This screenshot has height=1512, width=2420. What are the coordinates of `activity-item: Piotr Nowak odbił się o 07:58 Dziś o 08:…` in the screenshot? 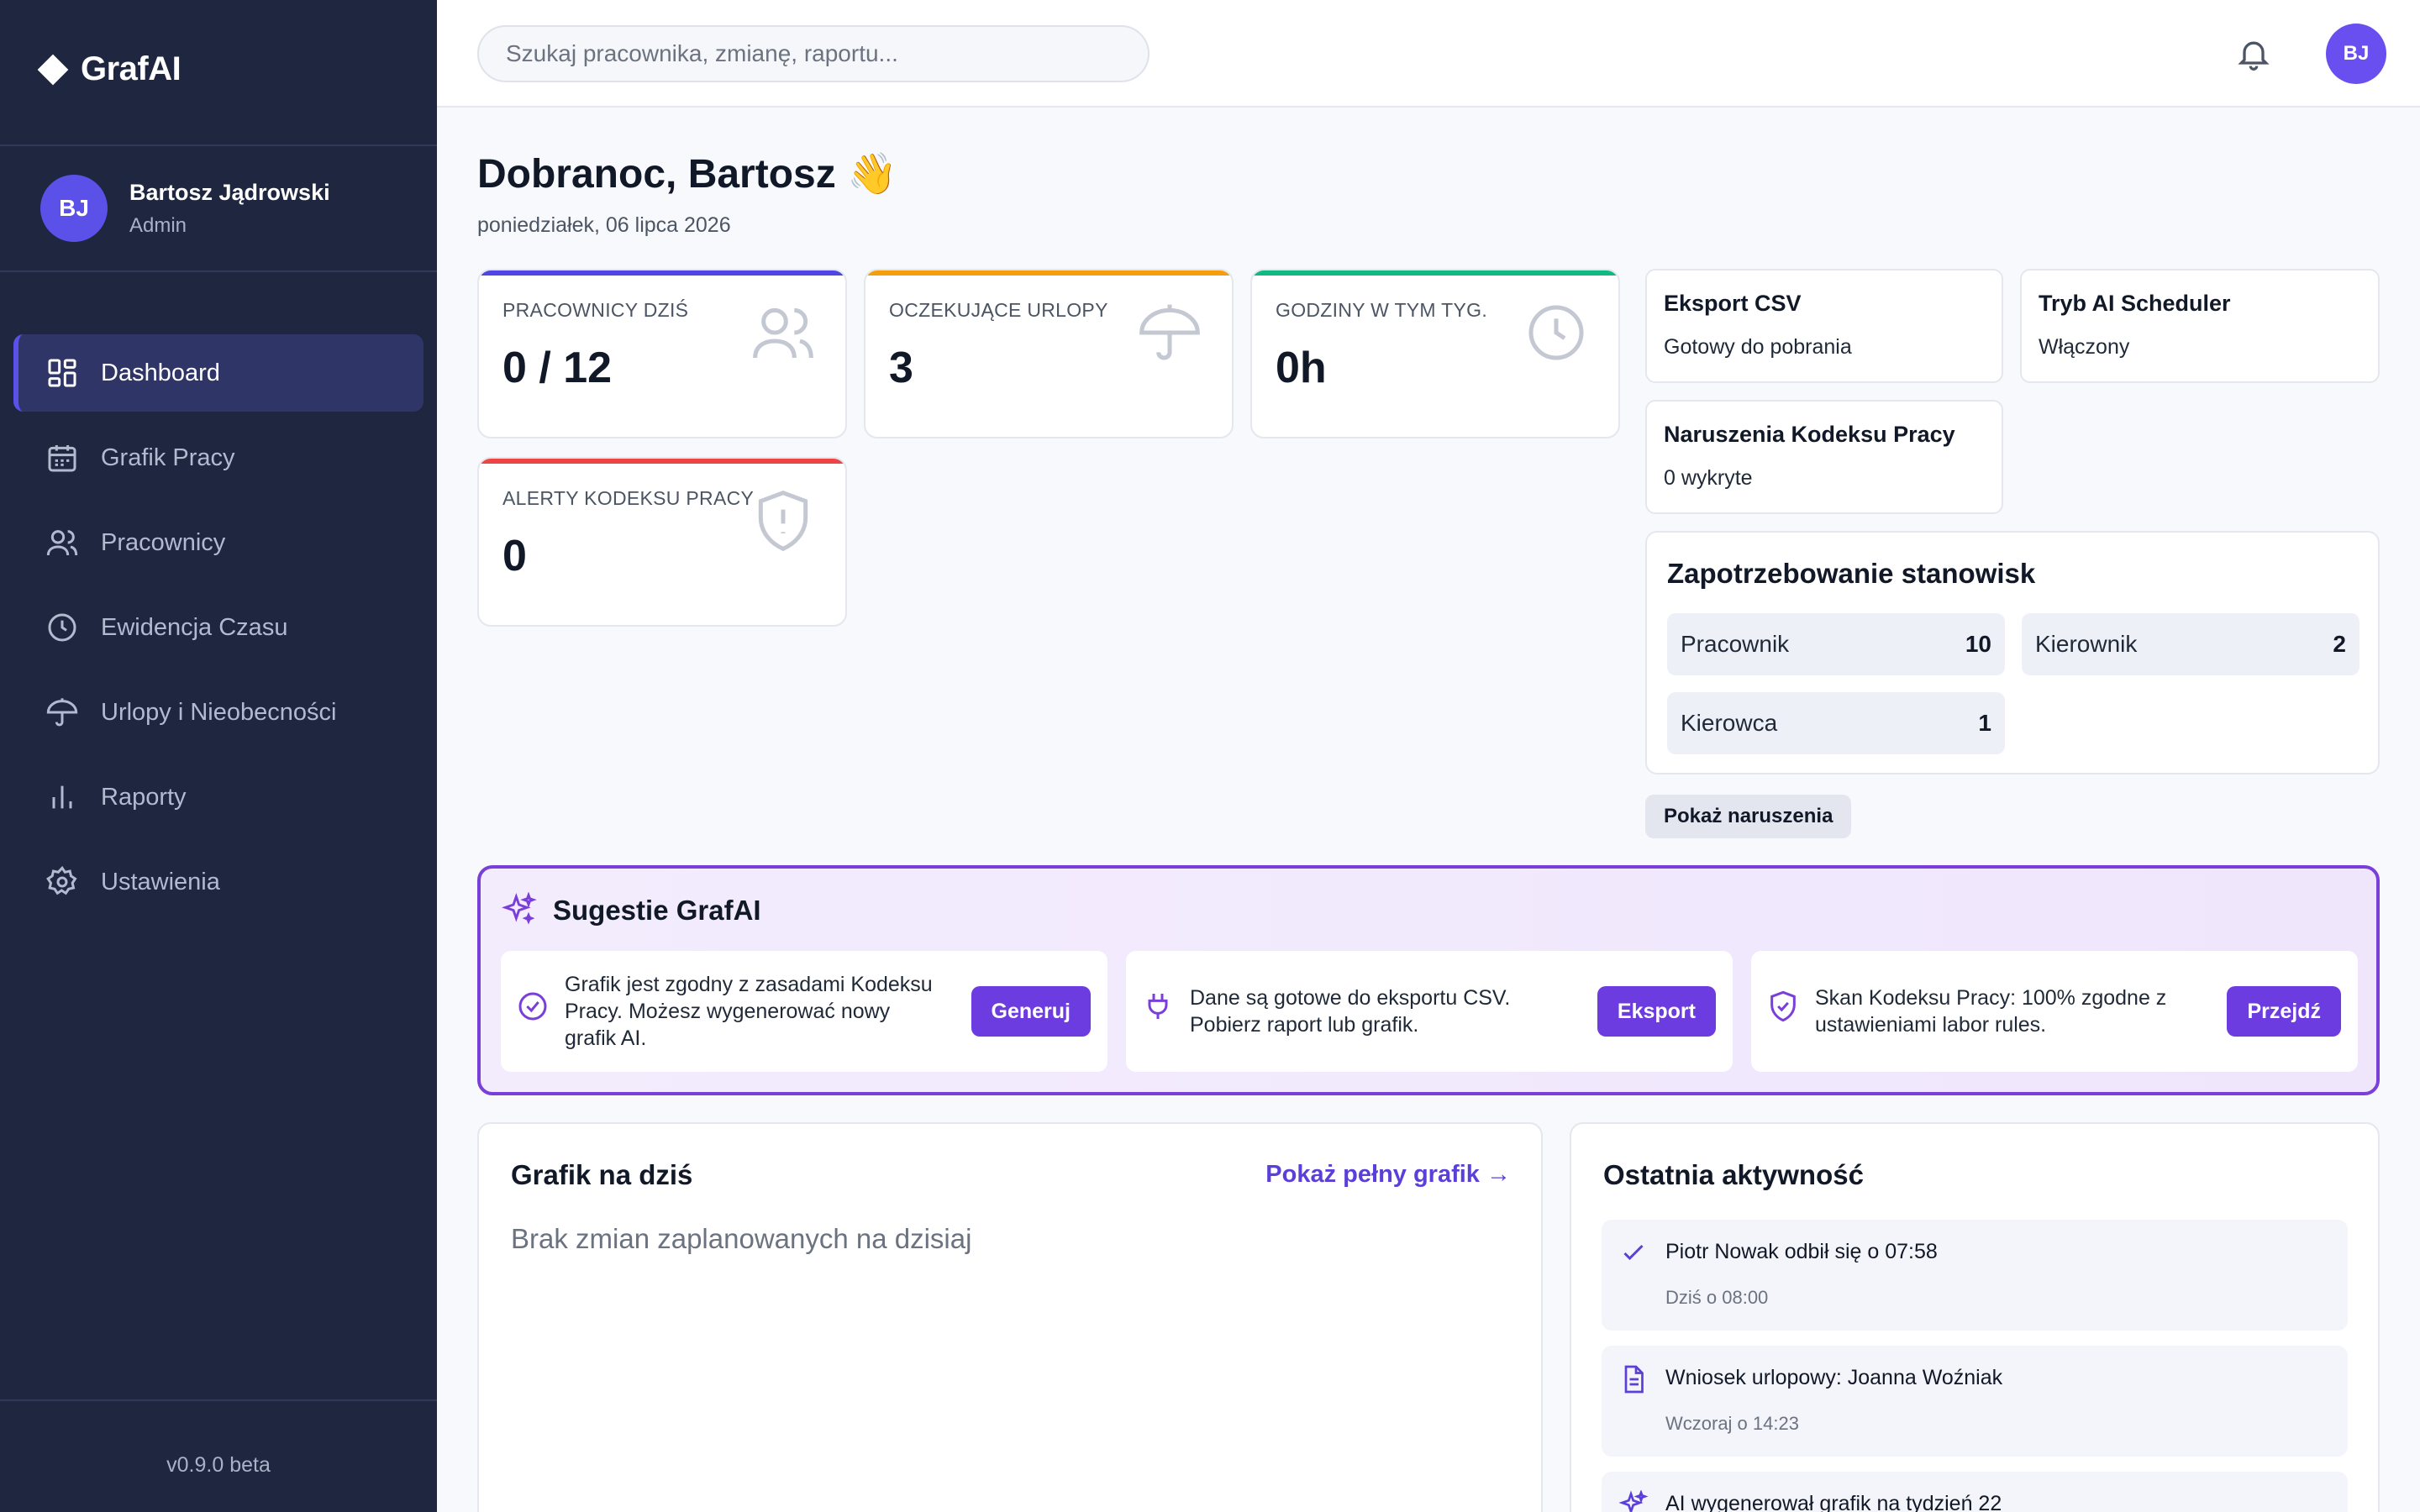 It's located at (1975, 1275).